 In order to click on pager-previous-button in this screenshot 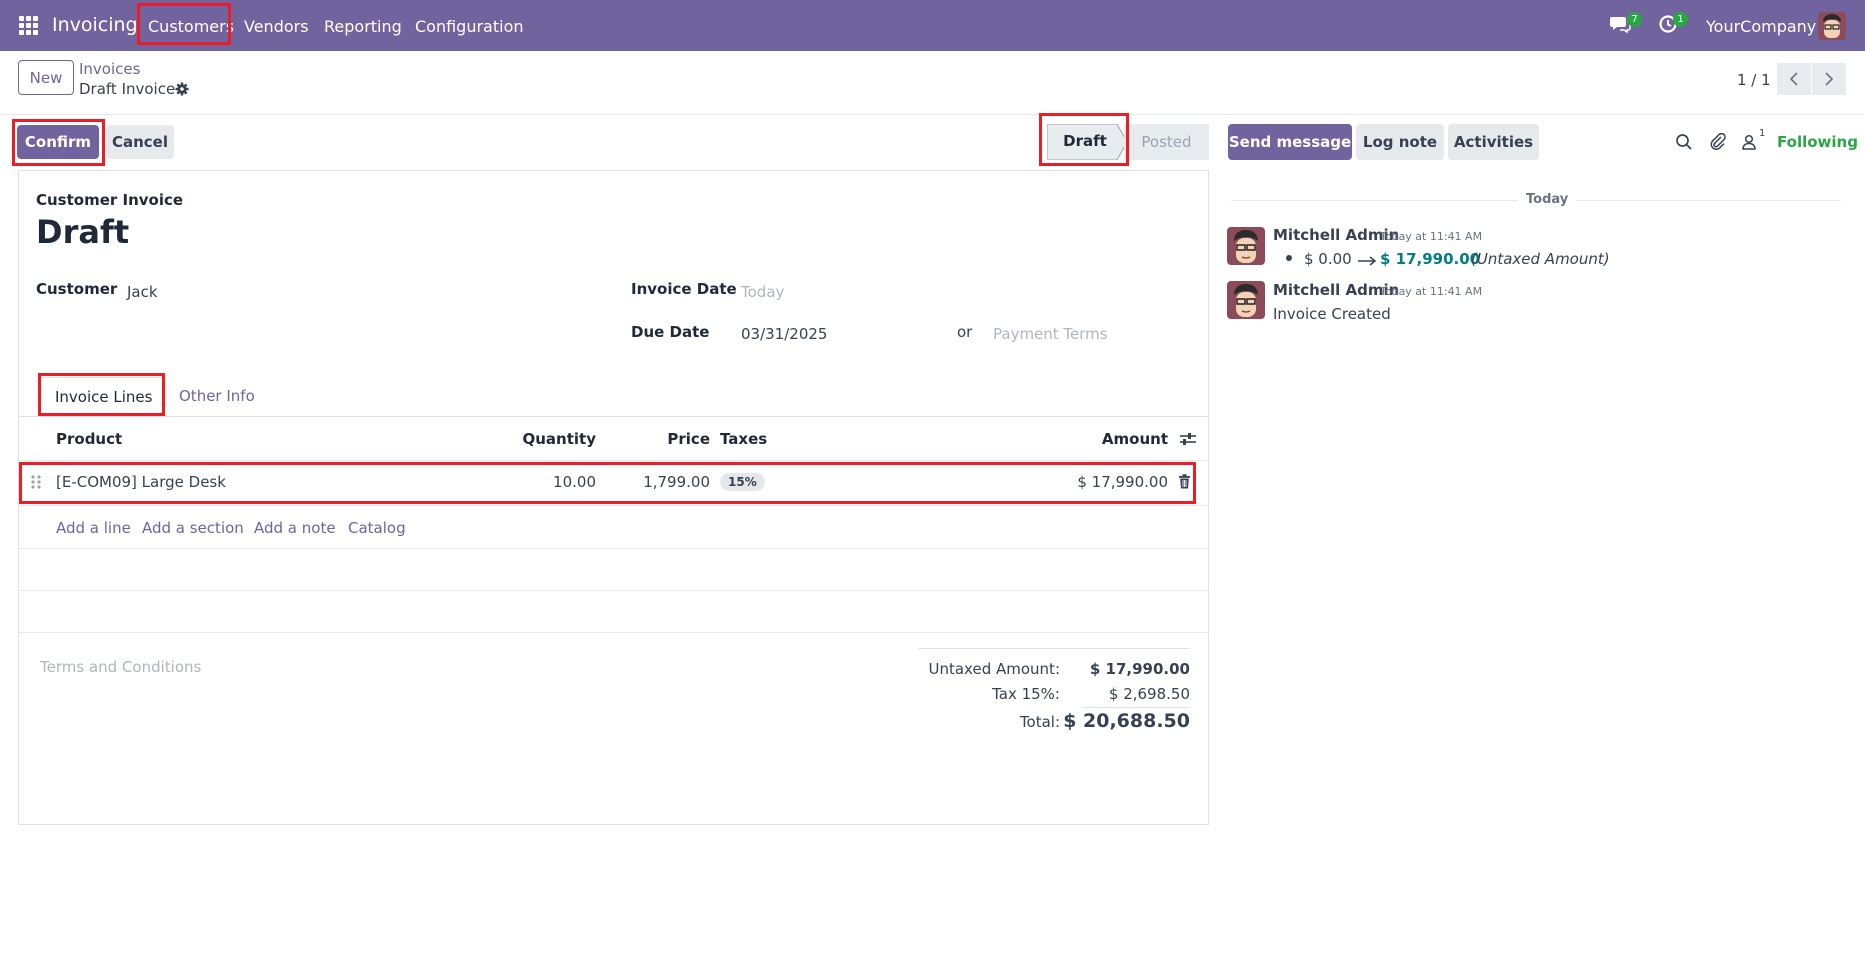, I will do `click(1794, 79)`.